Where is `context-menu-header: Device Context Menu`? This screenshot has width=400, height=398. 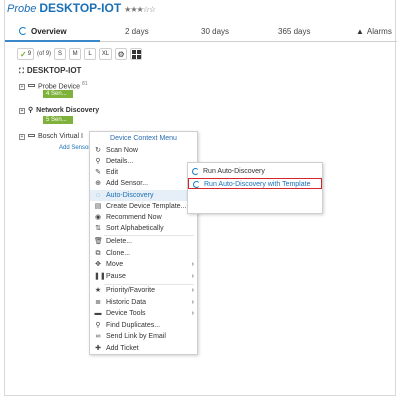
context-menu-header: Device Context Menu is located at coordinates (143, 138).